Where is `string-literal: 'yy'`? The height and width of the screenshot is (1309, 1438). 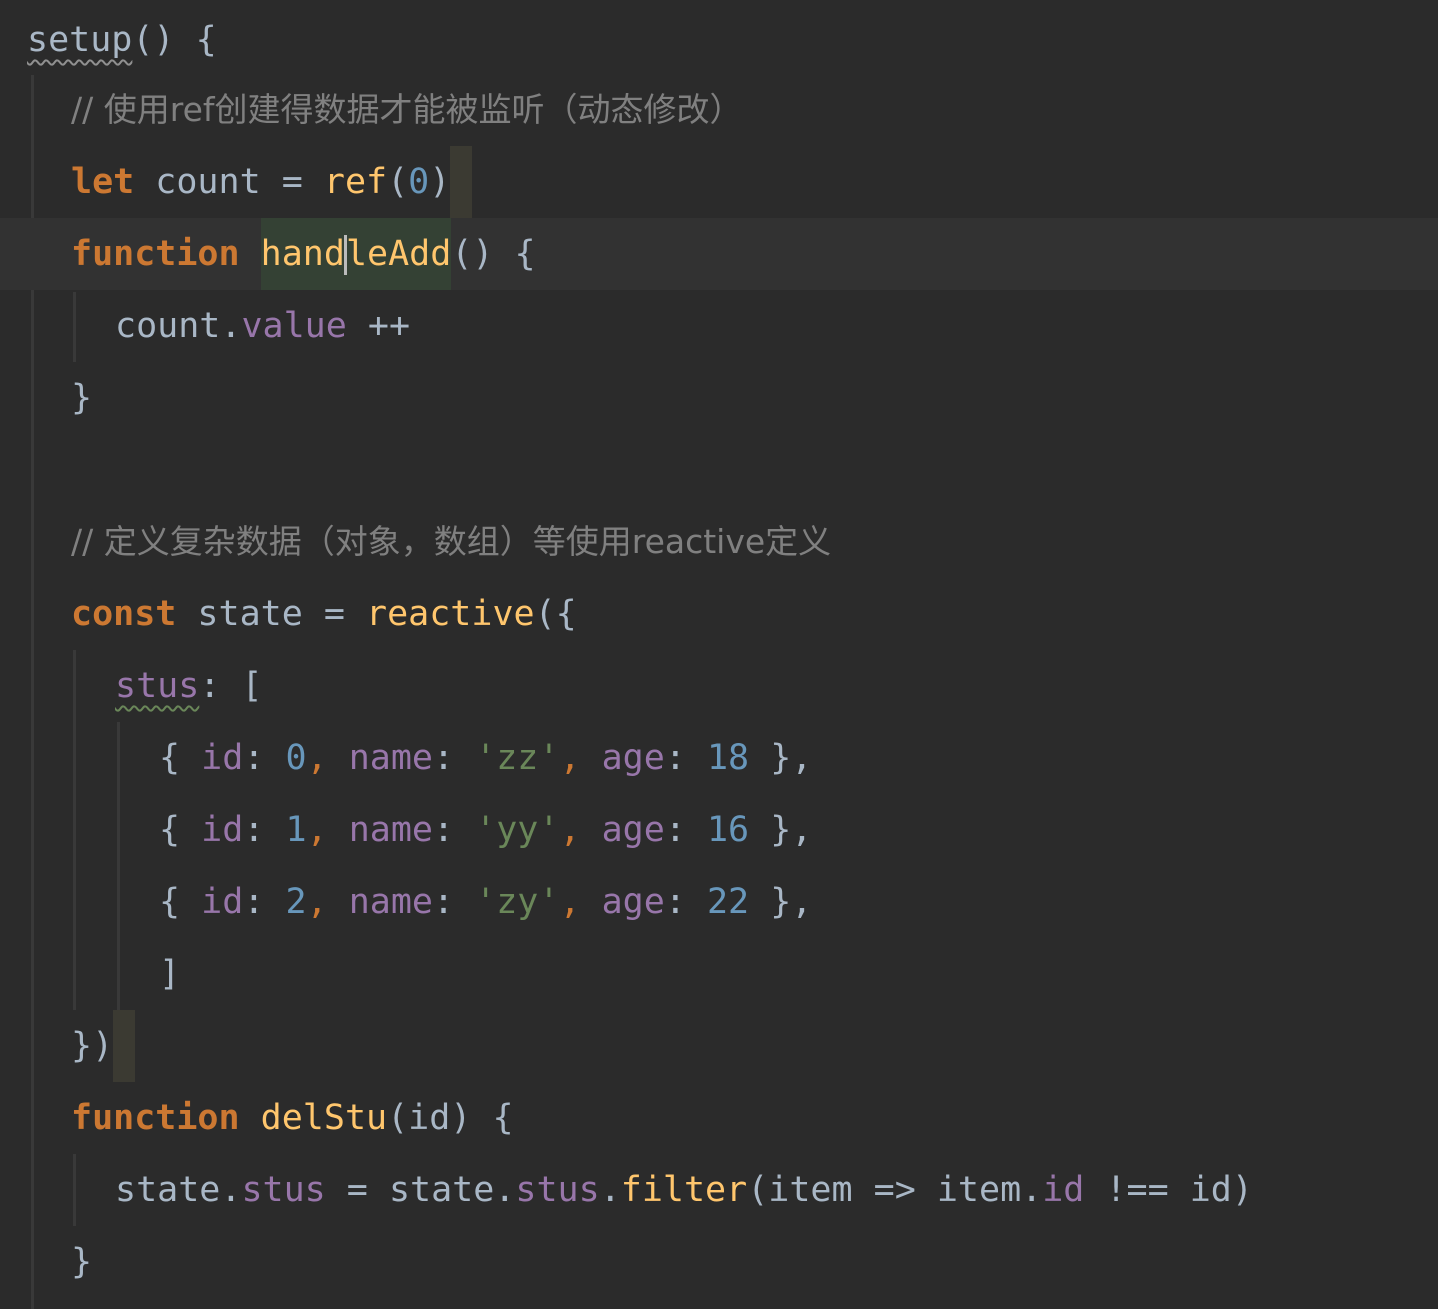
string-literal: 'yy' is located at coordinates (517, 830).